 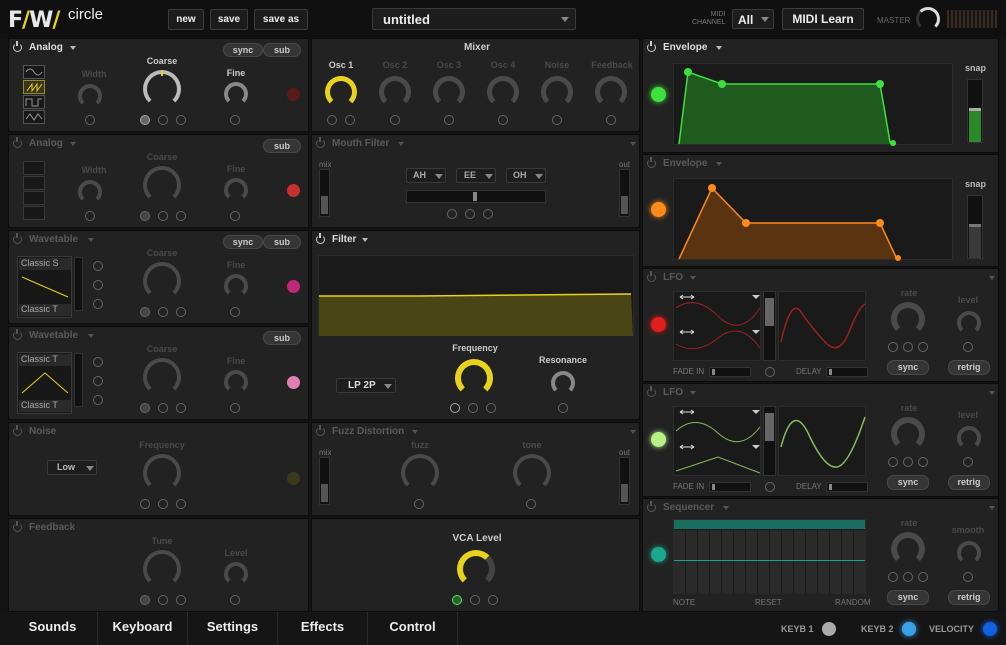 I want to click on envelope2-snap-slider, so click(x=975, y=227).